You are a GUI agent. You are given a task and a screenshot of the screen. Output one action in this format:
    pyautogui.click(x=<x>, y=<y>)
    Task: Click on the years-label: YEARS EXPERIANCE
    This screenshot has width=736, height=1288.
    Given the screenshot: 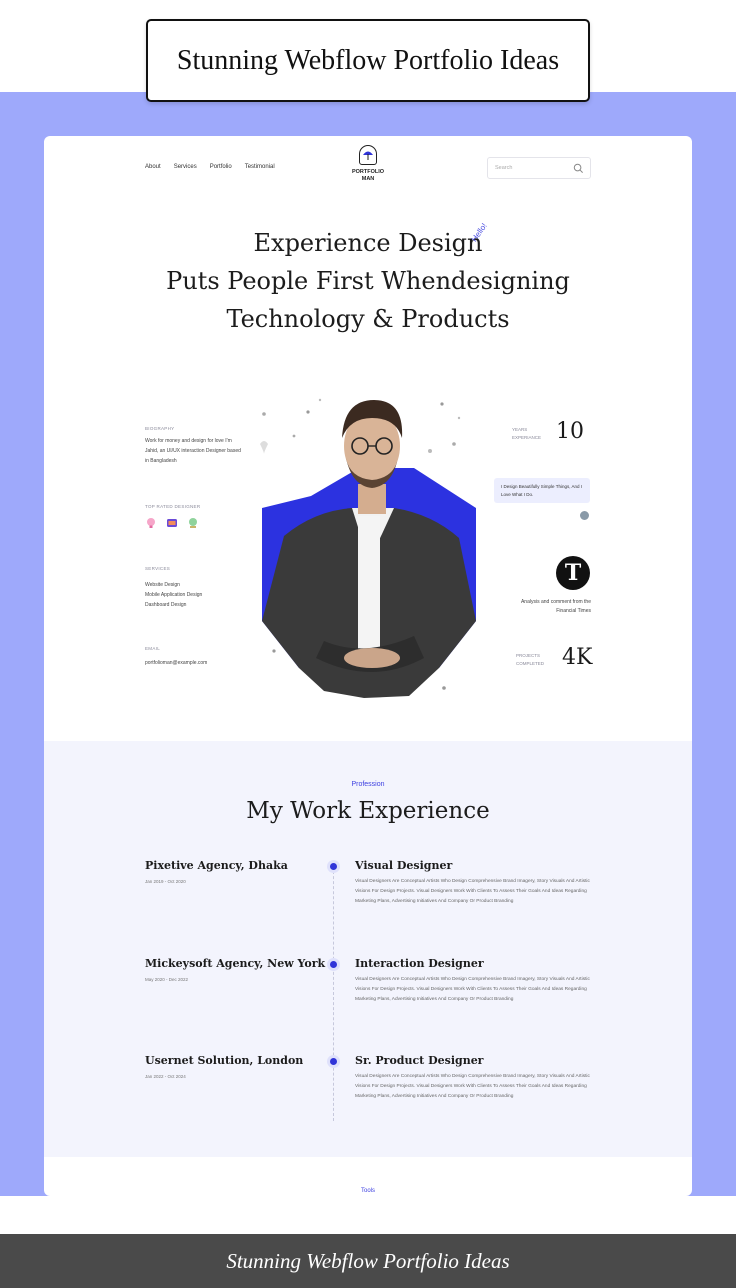 What is the action you would take?
    pyautogui.click(x=526, y=434)
    